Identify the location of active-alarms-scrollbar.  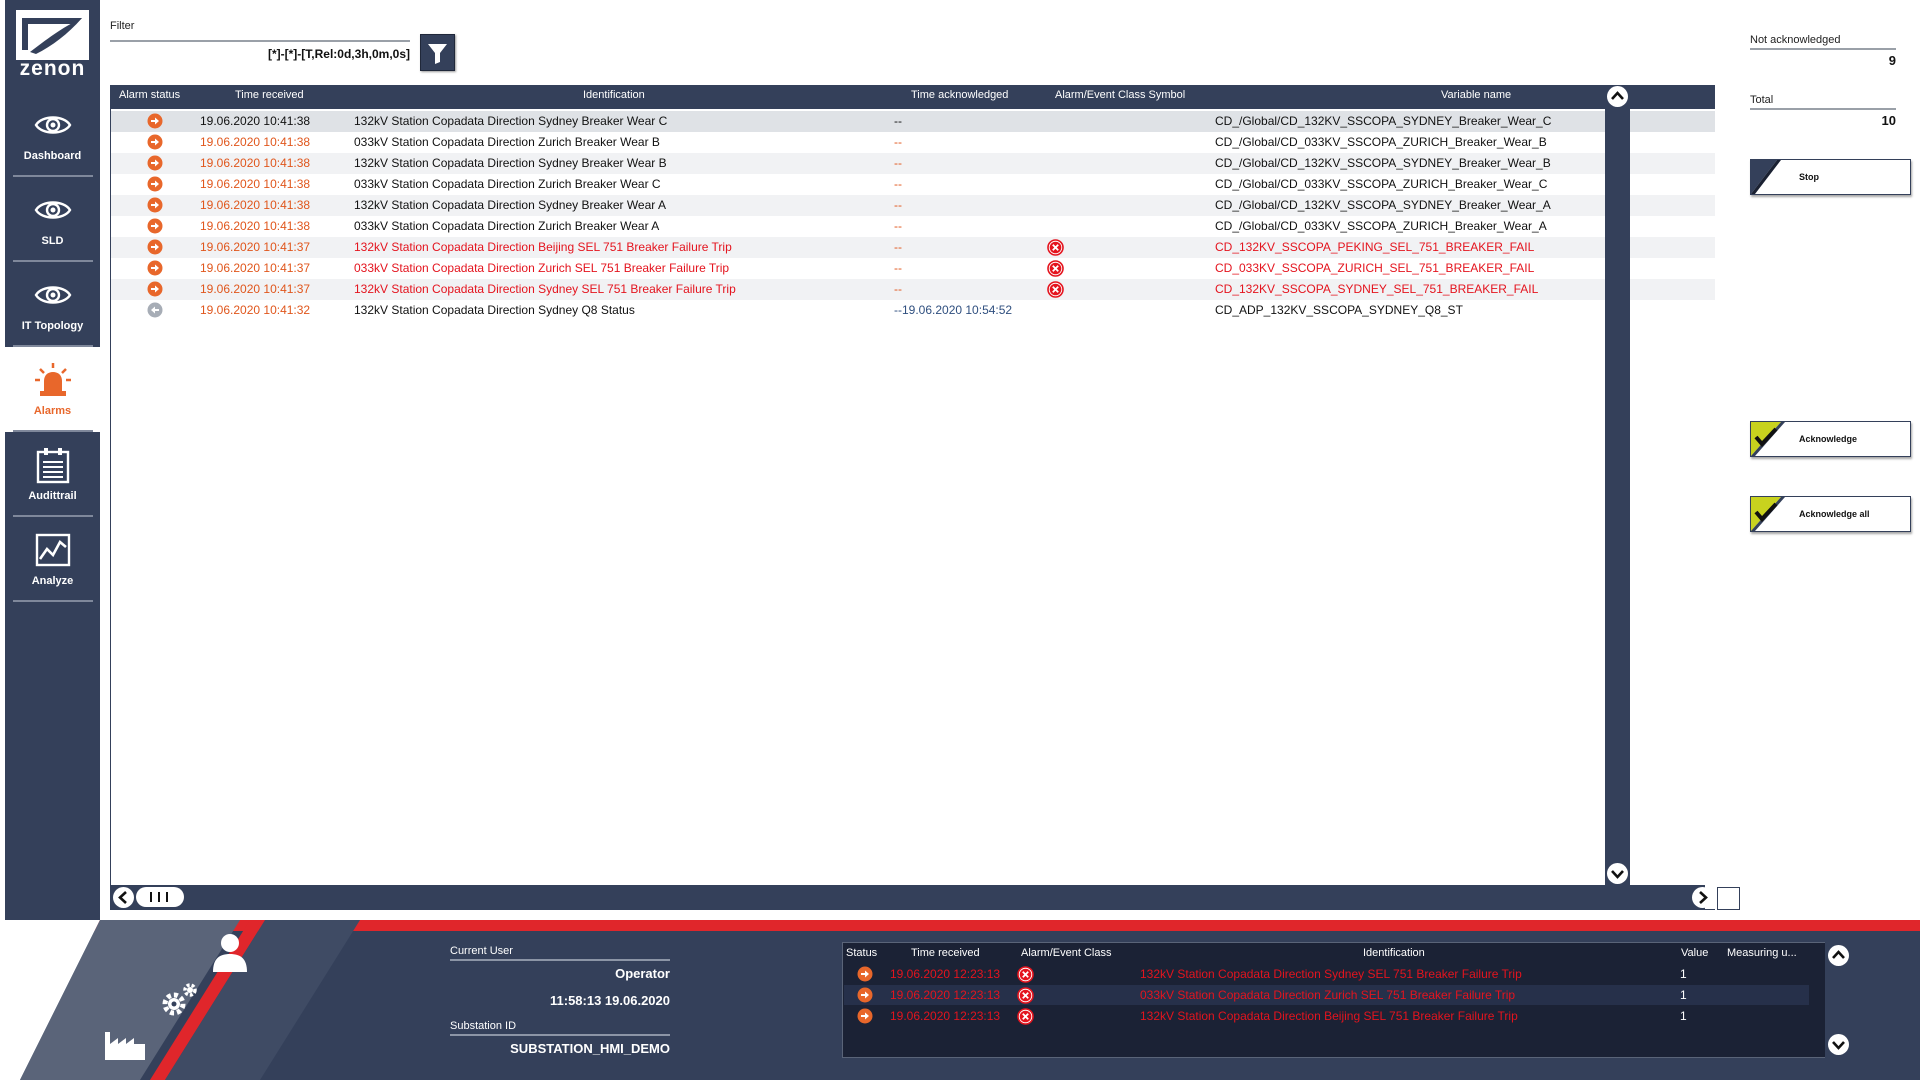
(1838, 1000).